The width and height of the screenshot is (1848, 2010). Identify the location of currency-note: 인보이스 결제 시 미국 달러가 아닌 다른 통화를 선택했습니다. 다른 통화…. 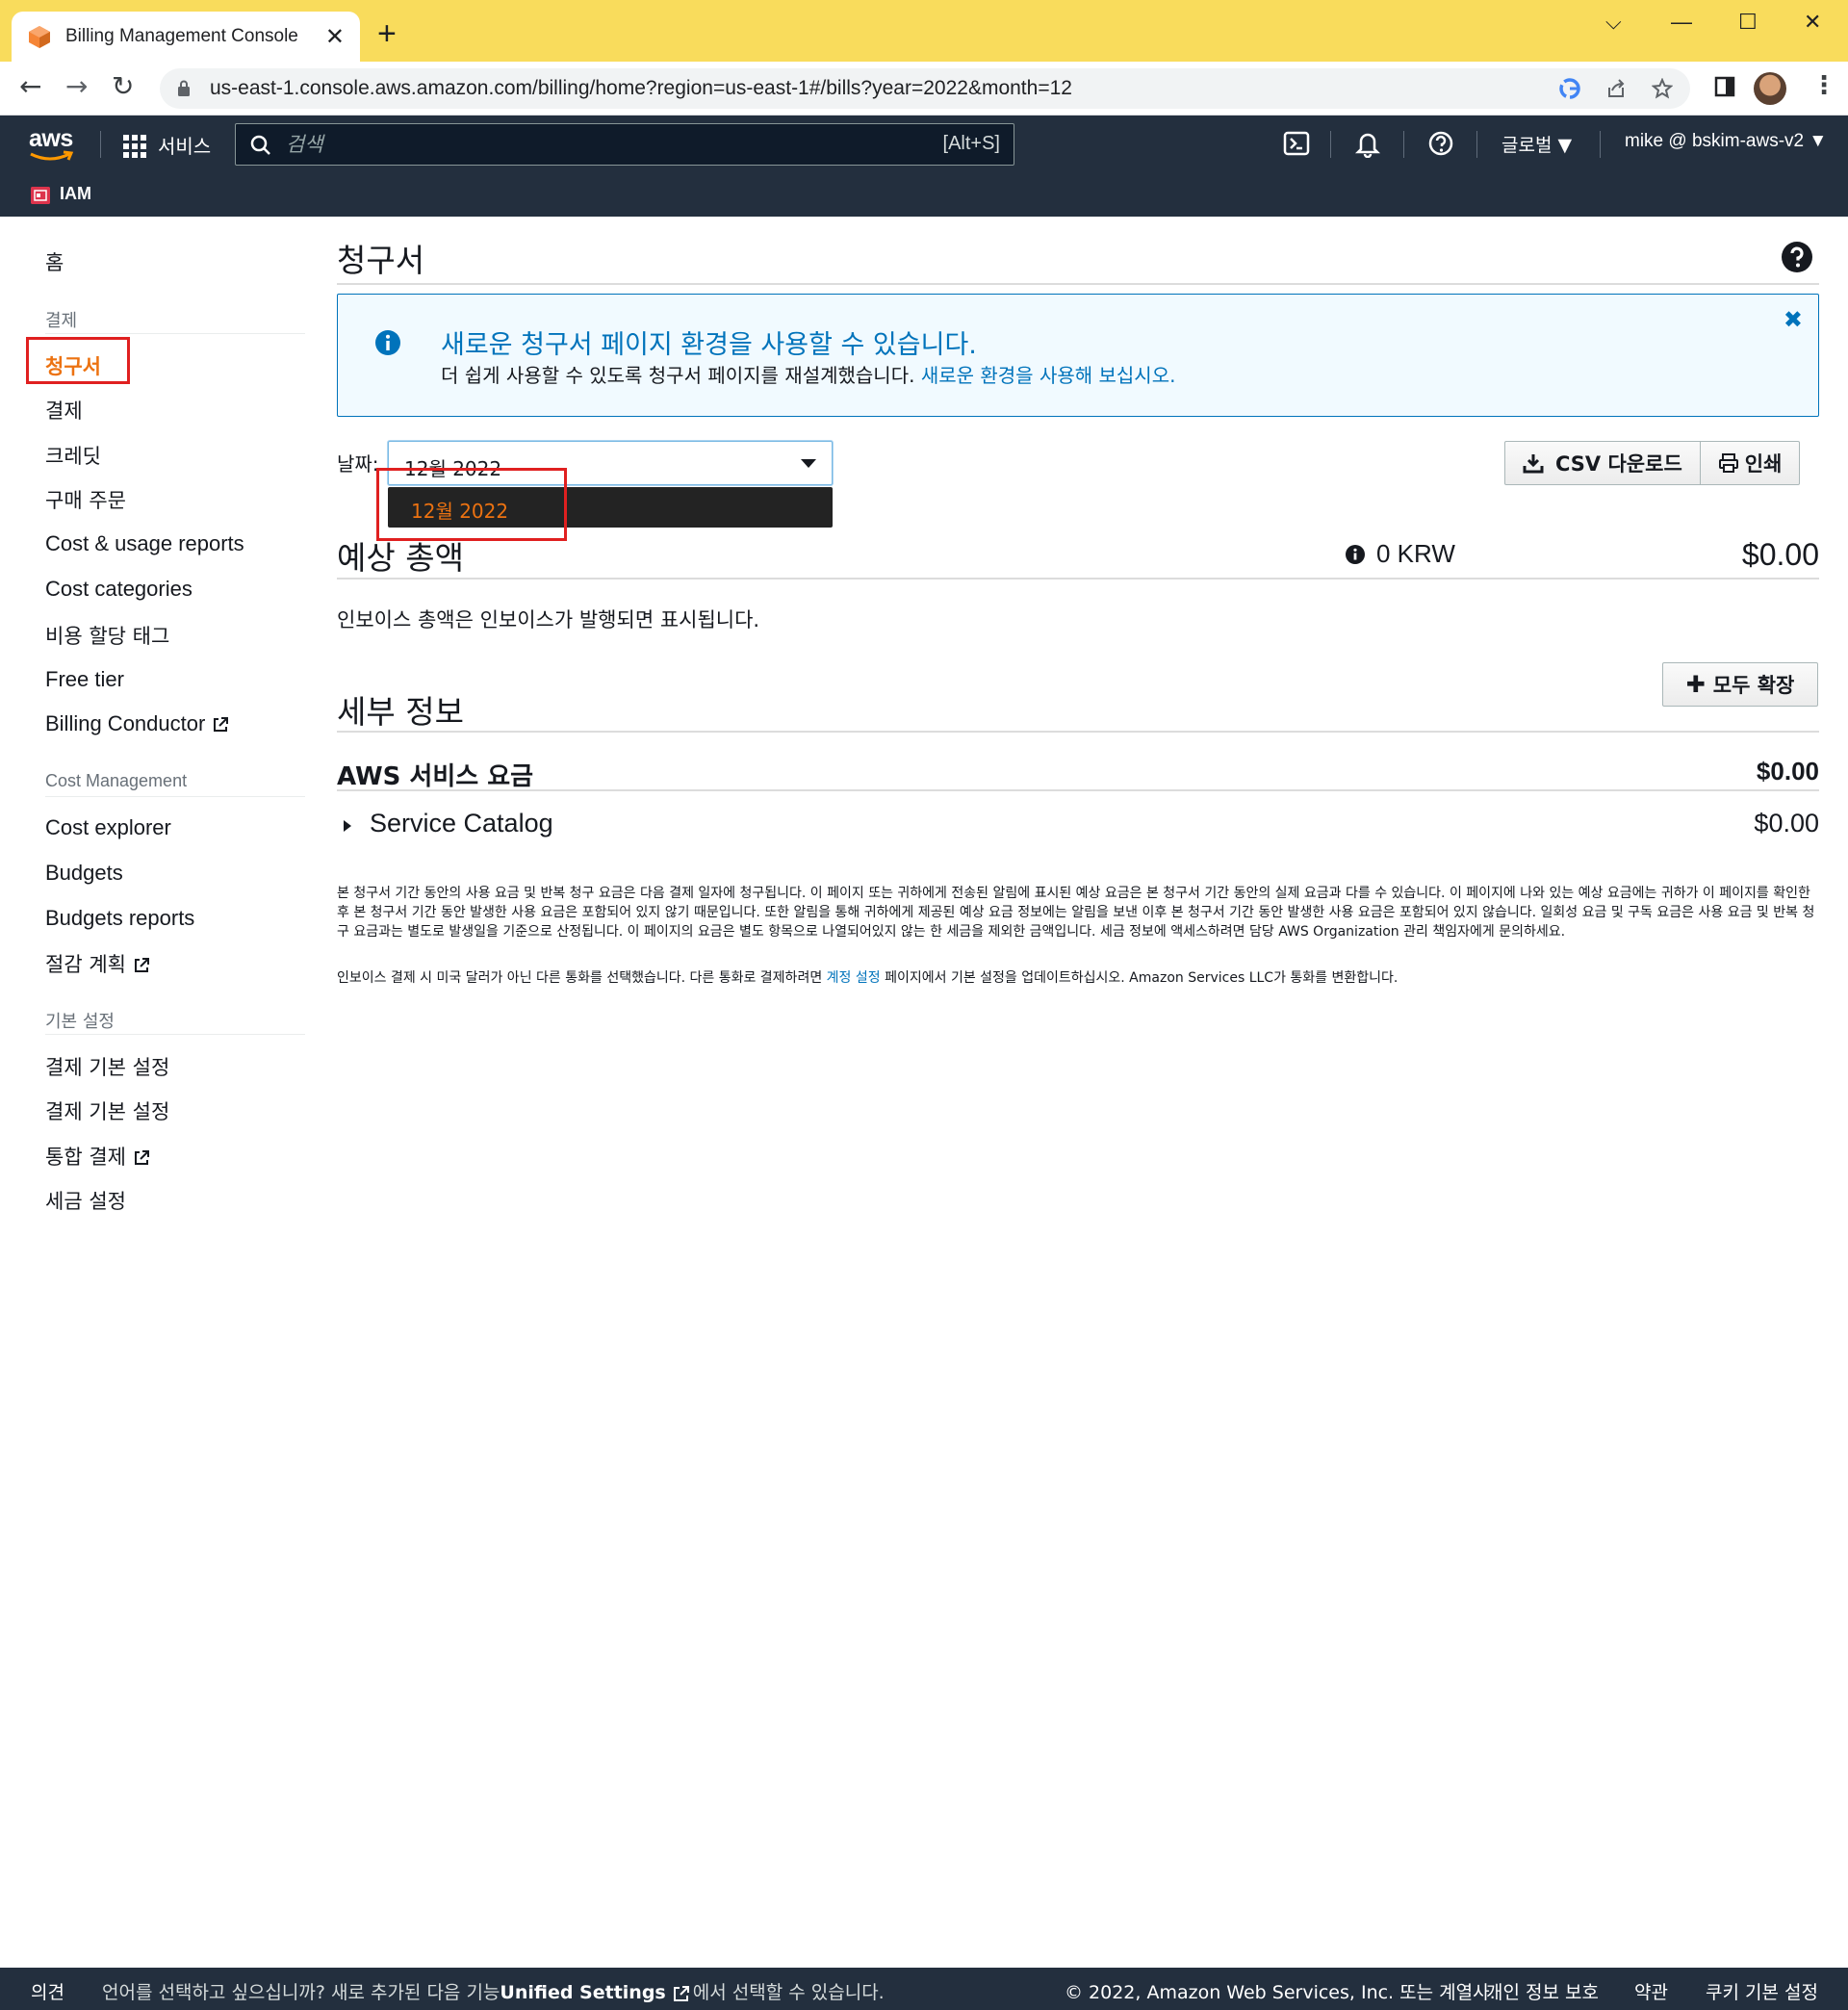
(1078, 978).